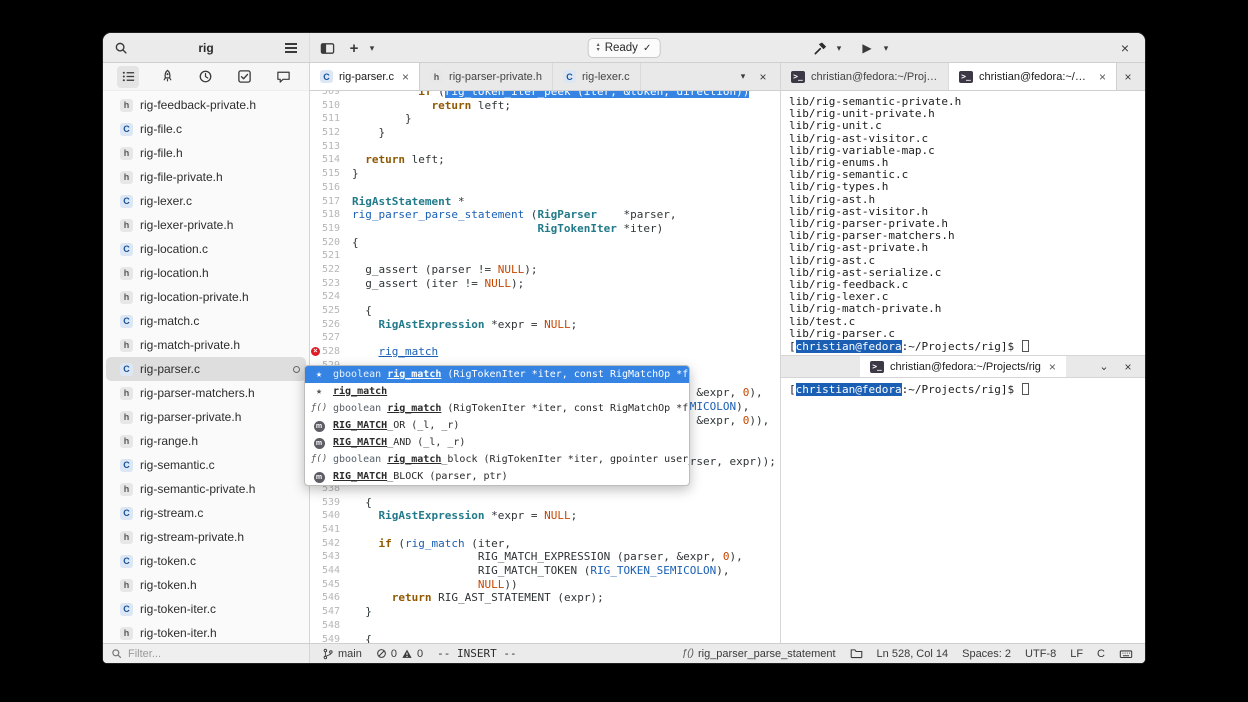 Image resolution: width=1248 pixels, height=702 pixels. Describe the element at coordinates (342, 654) in the screenshot. I see `git-branch: main` at that location.